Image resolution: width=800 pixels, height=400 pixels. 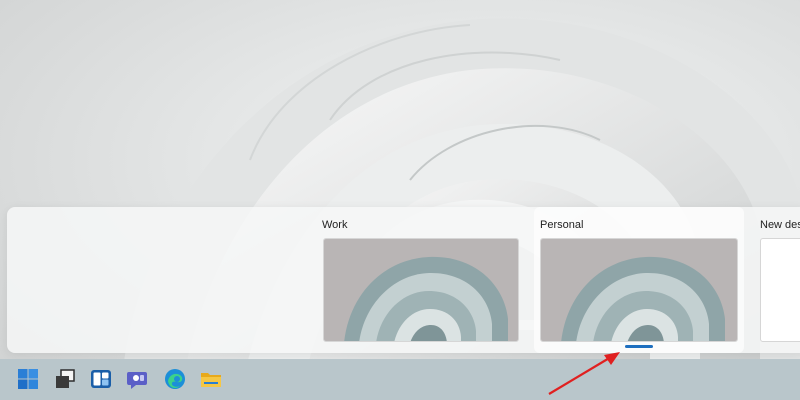 I want to click on chat-icon, so click(x=138, y=379).